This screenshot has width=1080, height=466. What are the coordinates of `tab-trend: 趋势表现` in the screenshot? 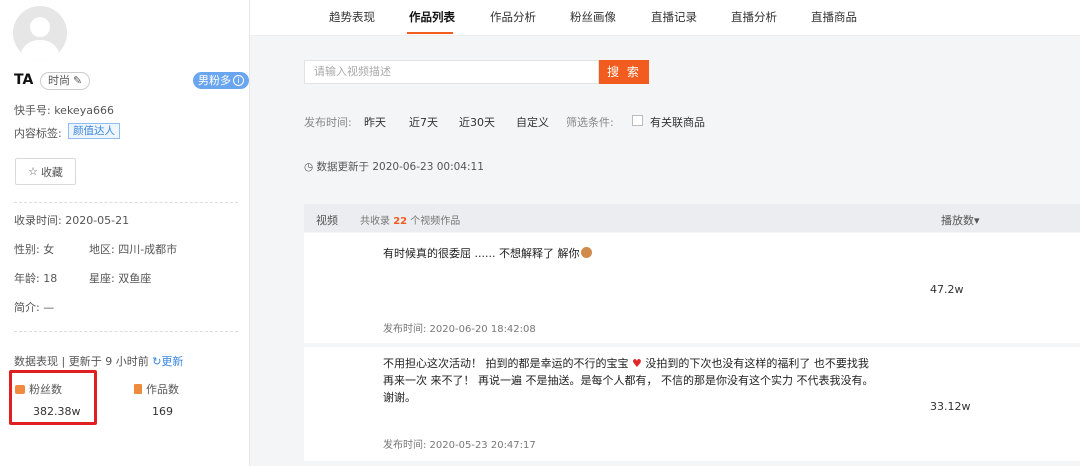 It's located at (352, 17).